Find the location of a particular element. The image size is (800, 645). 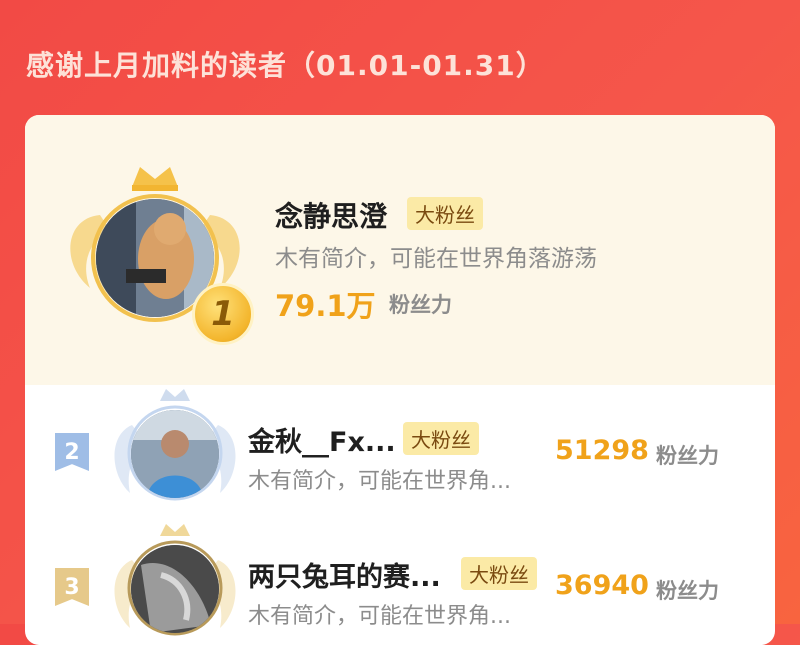

person-photo-icon is located at coordinates (175, 454).